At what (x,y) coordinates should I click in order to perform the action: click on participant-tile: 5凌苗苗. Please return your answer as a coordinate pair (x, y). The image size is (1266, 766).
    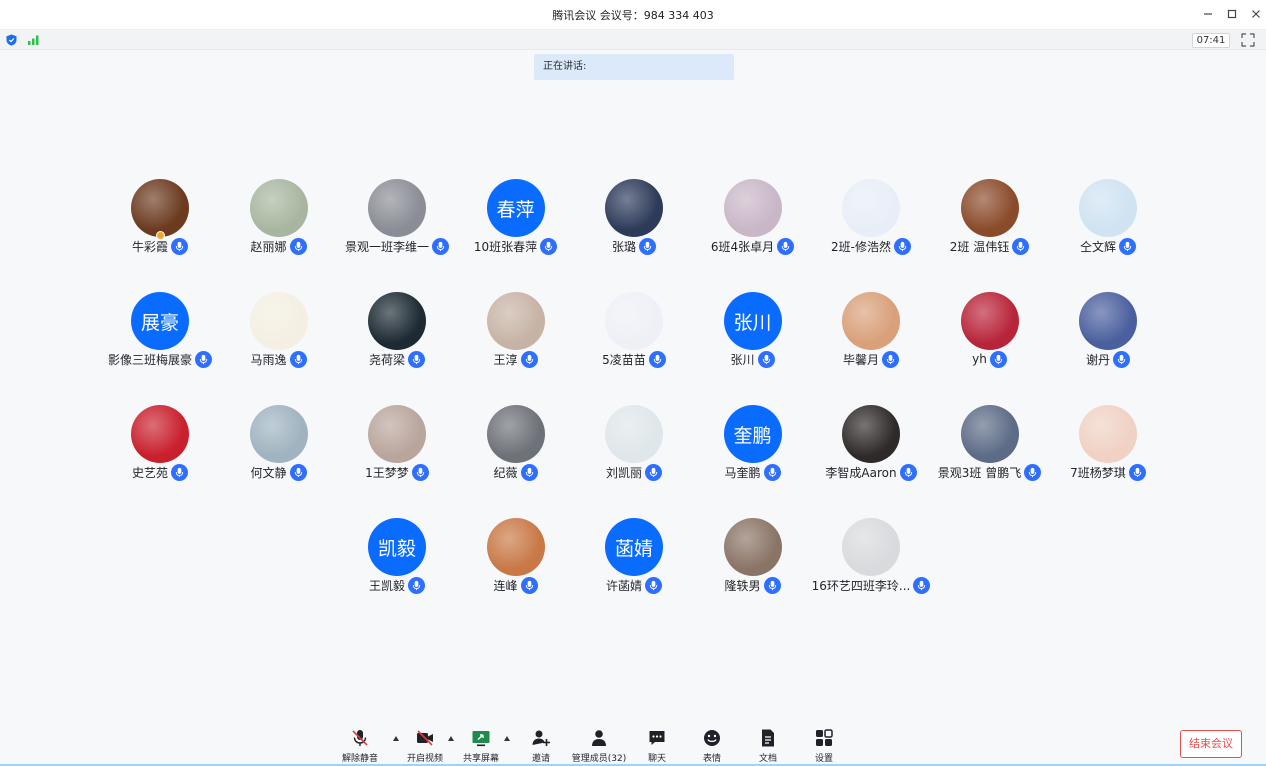
    Looking at the image, I should click on (634, 333).